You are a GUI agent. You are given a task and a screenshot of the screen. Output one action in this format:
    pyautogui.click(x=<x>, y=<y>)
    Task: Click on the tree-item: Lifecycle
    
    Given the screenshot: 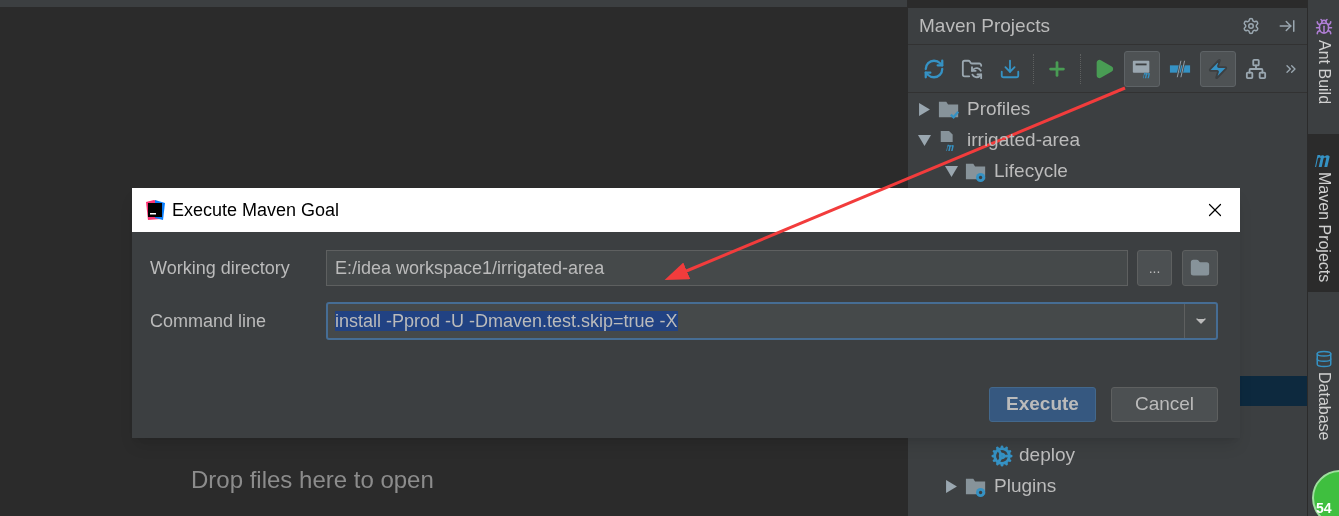 What is the action you would take?
    pyautogui.click(x=1107, y=171)
    